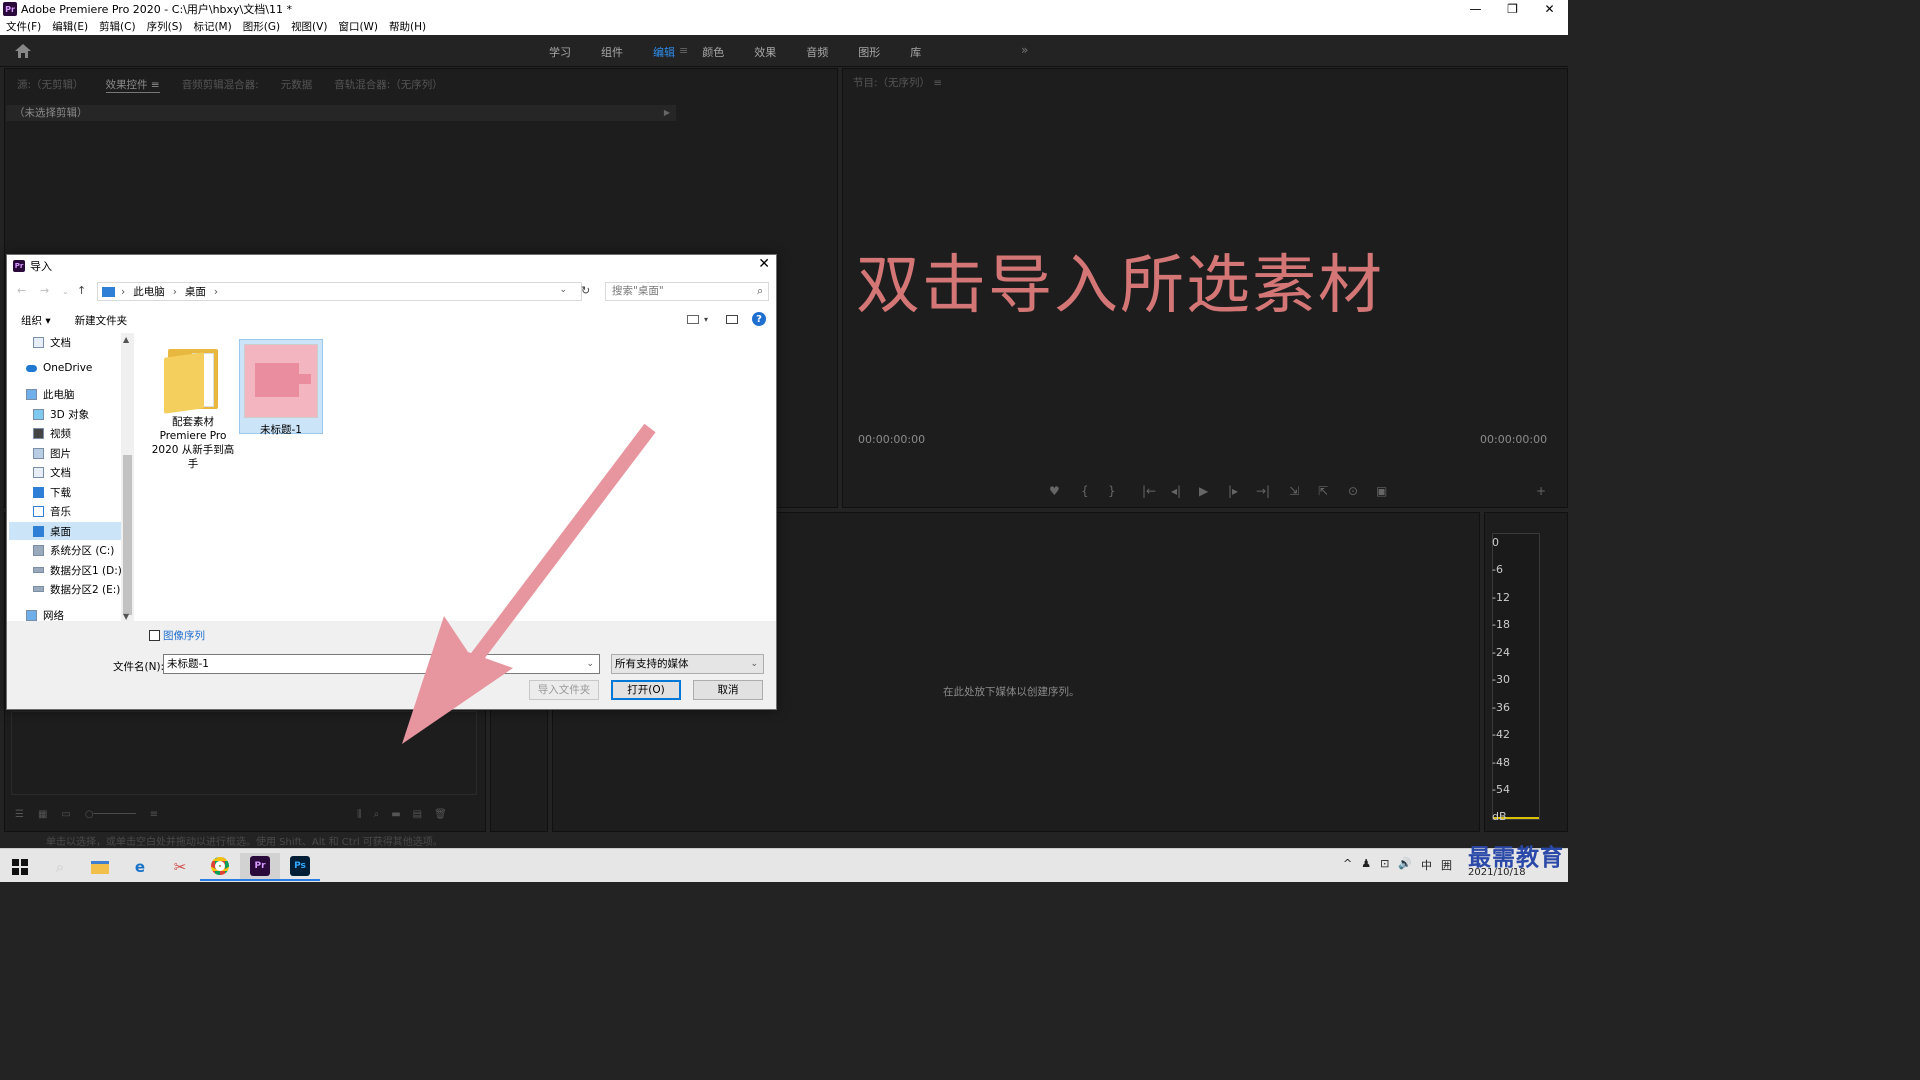 The width and height of the screenshot is (1920, 1080). What do you see at coordinates (42, 814) in the screenshot?
I see `icon-view-icon: ▦` at bounding box center [42, 814].